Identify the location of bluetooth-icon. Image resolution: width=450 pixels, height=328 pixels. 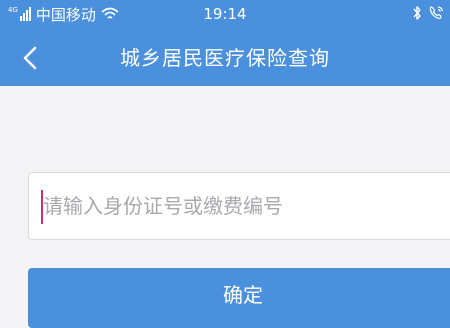
(417, 13).